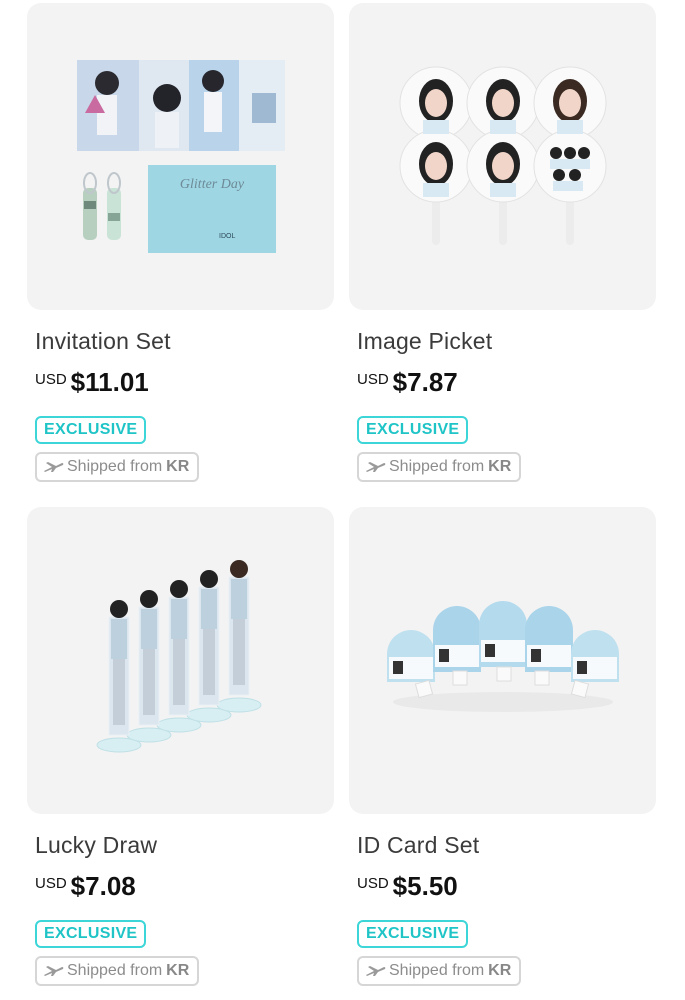 This screenshot has width=685, height=1000. I want to click on svg-text: Glitter Day, so click(212, 184).